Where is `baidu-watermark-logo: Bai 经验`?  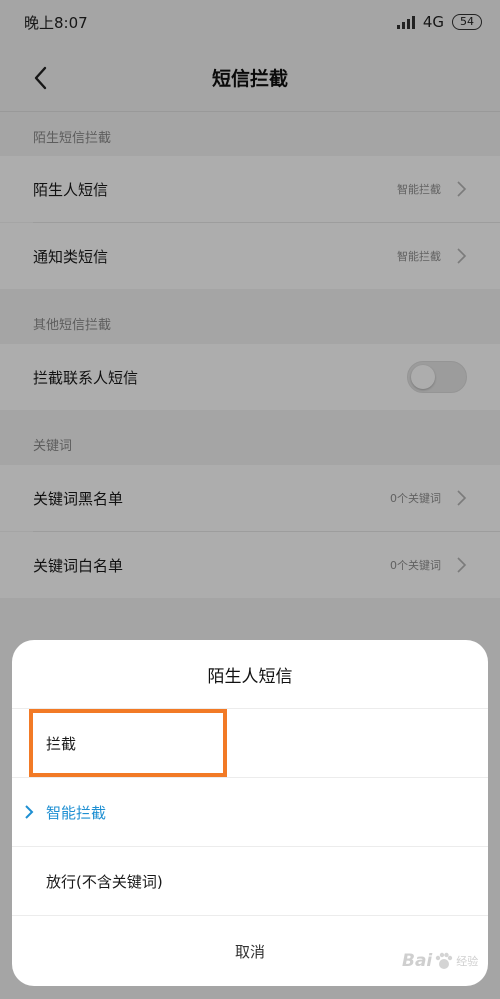 baidu-watermark-logo: Bai 经验 is located at coordinates (448, 961).